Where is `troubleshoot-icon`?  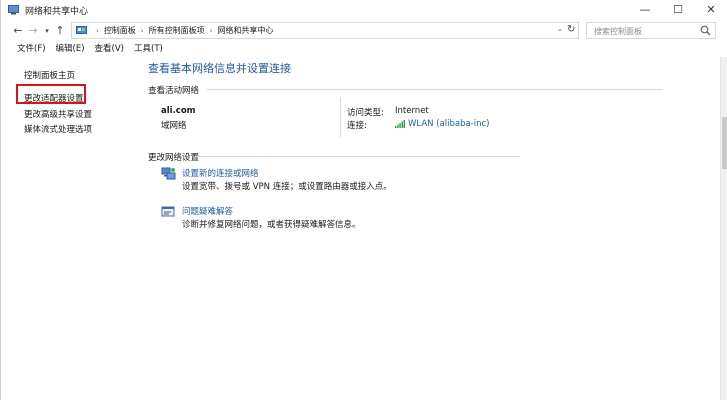
troubleshoot-icon is located at coordinates (168, 211).